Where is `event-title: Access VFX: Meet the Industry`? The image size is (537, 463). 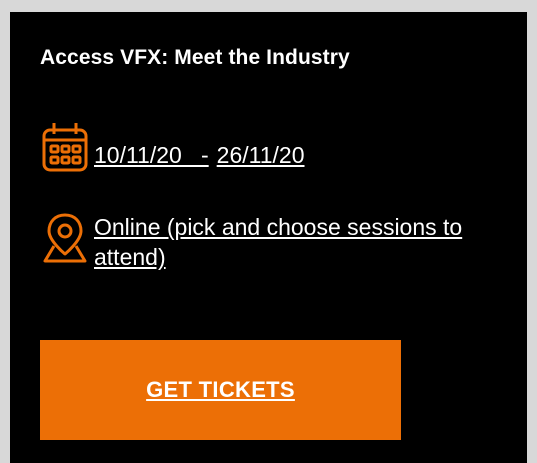 event-title: Access VFX: Meet the Industry is located at coordinates (195, 57).